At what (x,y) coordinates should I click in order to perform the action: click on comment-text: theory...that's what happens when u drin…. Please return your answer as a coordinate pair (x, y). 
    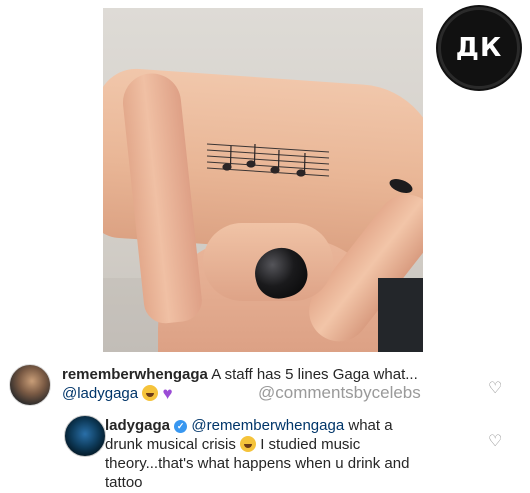
    Looking at the image, I should click on (257, 463).